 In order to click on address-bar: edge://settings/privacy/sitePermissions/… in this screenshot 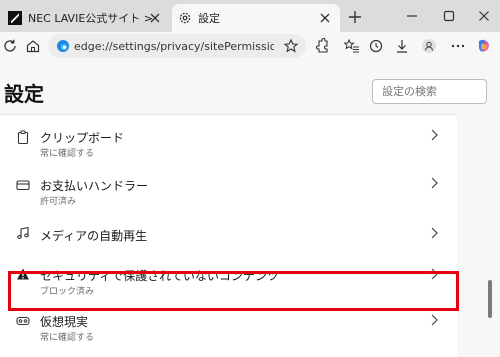, I will do `click(177, 46)`.